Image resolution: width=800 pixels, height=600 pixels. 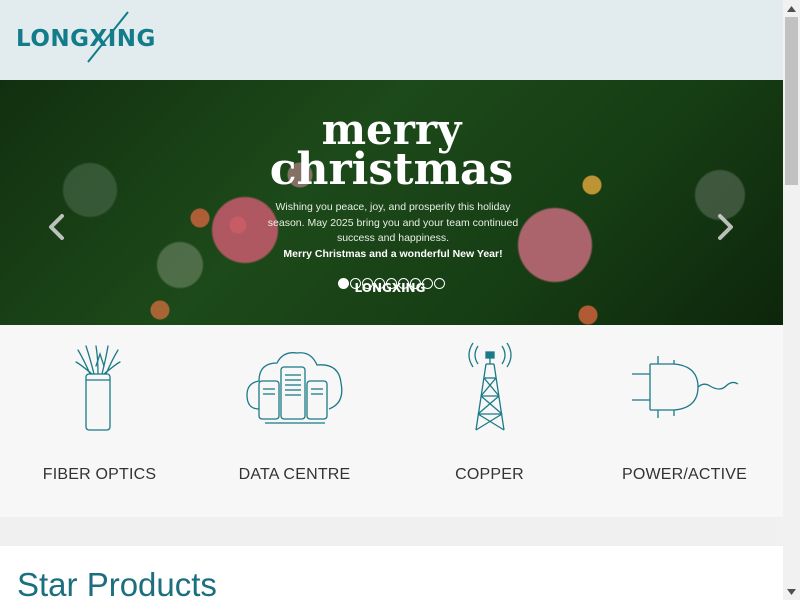 I want to click on category-data-centre: DATA CENTRE, so click(x=294, y=421).